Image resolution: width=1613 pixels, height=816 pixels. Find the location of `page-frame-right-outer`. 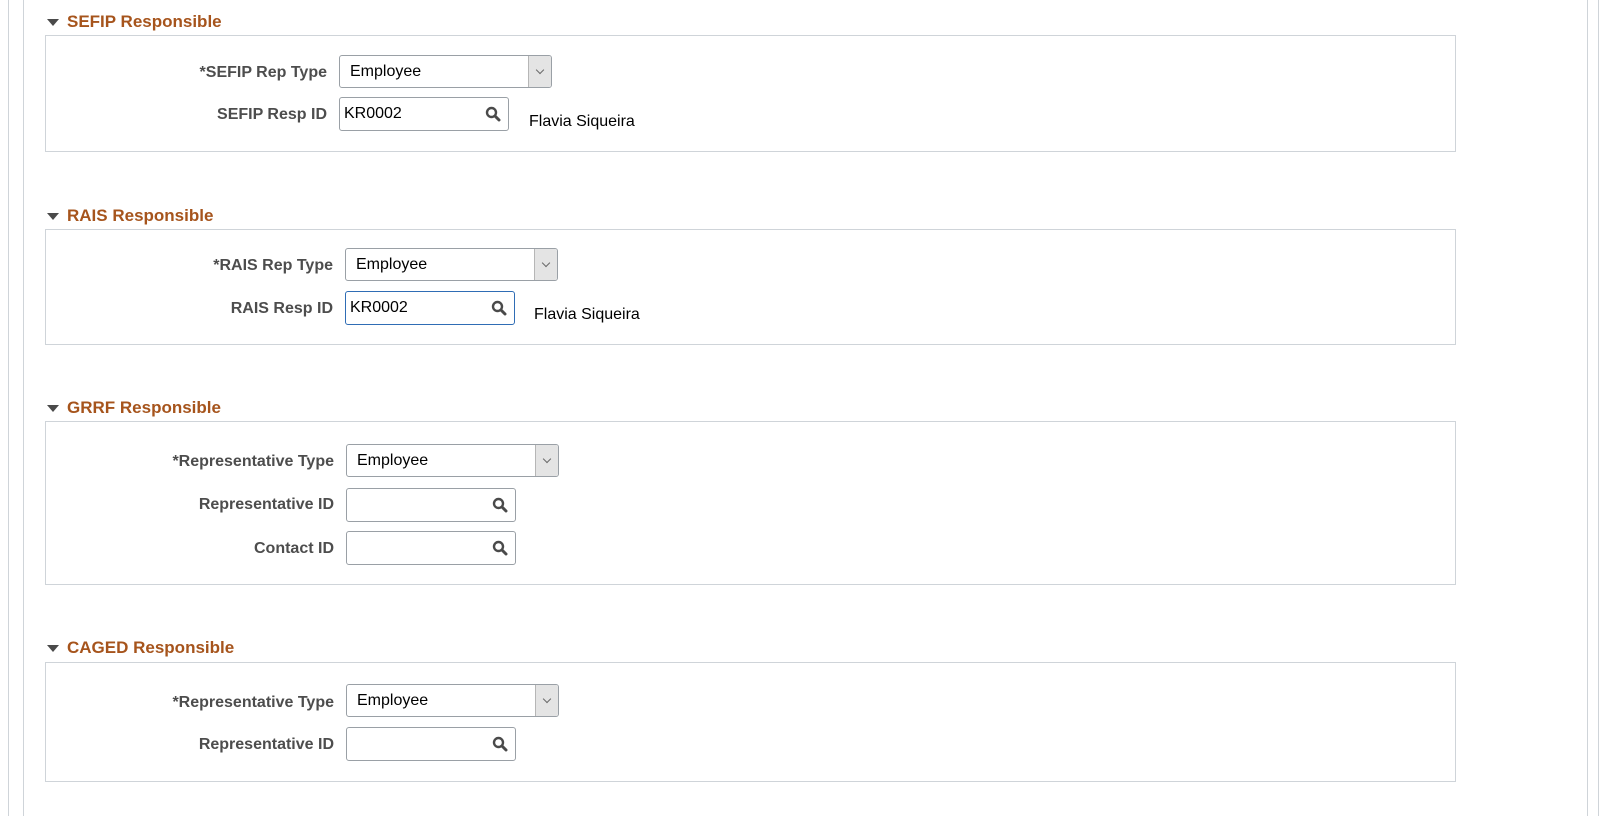

page-frame-right-outer is located at coordinates (1598, 408).